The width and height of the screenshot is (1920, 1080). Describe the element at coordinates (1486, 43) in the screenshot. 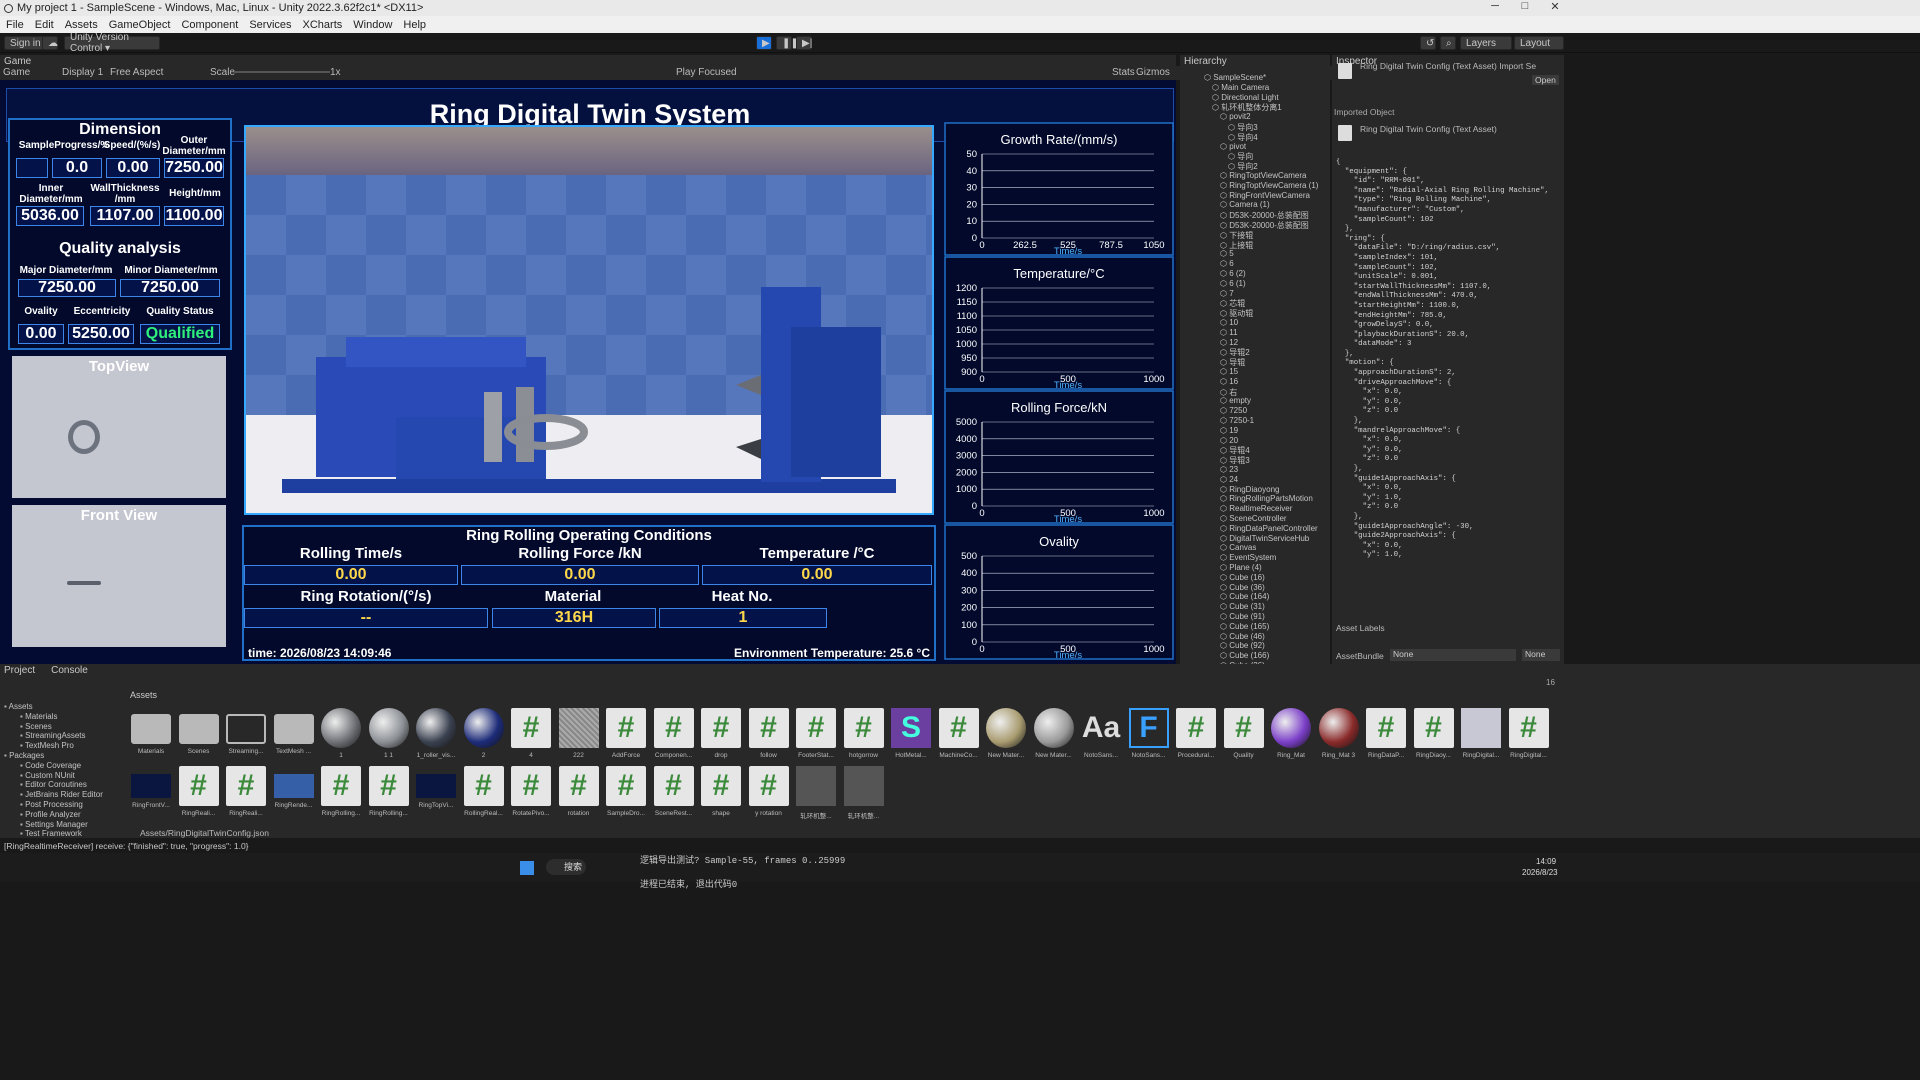

I see `layers-dropdown: Layers` at that location.